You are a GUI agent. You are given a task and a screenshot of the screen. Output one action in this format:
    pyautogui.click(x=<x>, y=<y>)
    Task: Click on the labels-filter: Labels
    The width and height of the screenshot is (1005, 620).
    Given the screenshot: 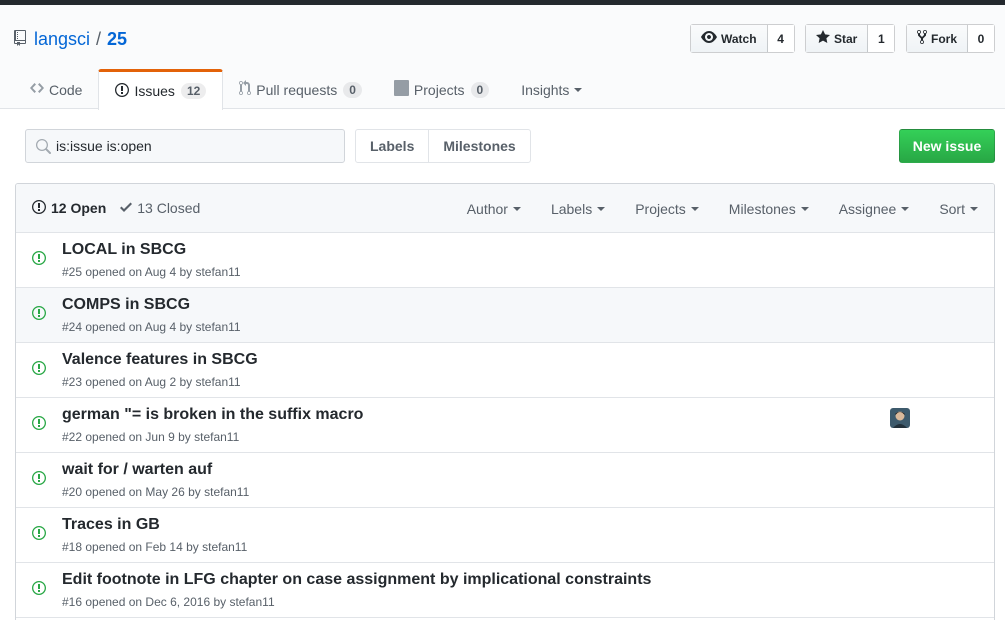 What is the action you would take?
    pyautogui.click(x=578, y=209)
    